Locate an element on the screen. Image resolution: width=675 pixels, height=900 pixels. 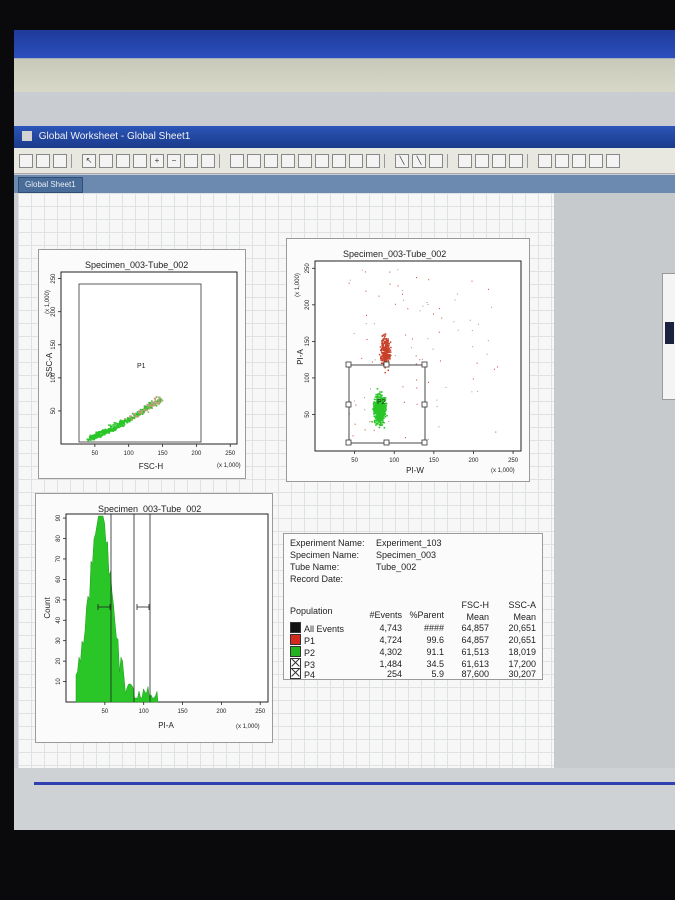
interval-gate-icon is located at coordinates (288, 160).